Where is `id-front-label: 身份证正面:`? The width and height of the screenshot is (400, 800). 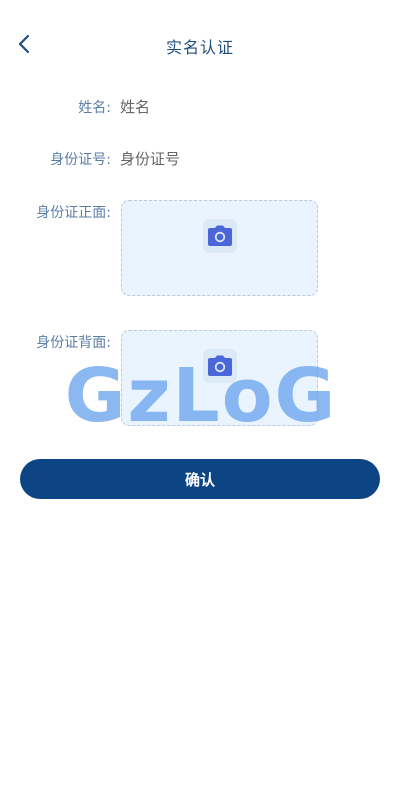
id-front-label: 身份证正面: is located at coordinates (73, 213).